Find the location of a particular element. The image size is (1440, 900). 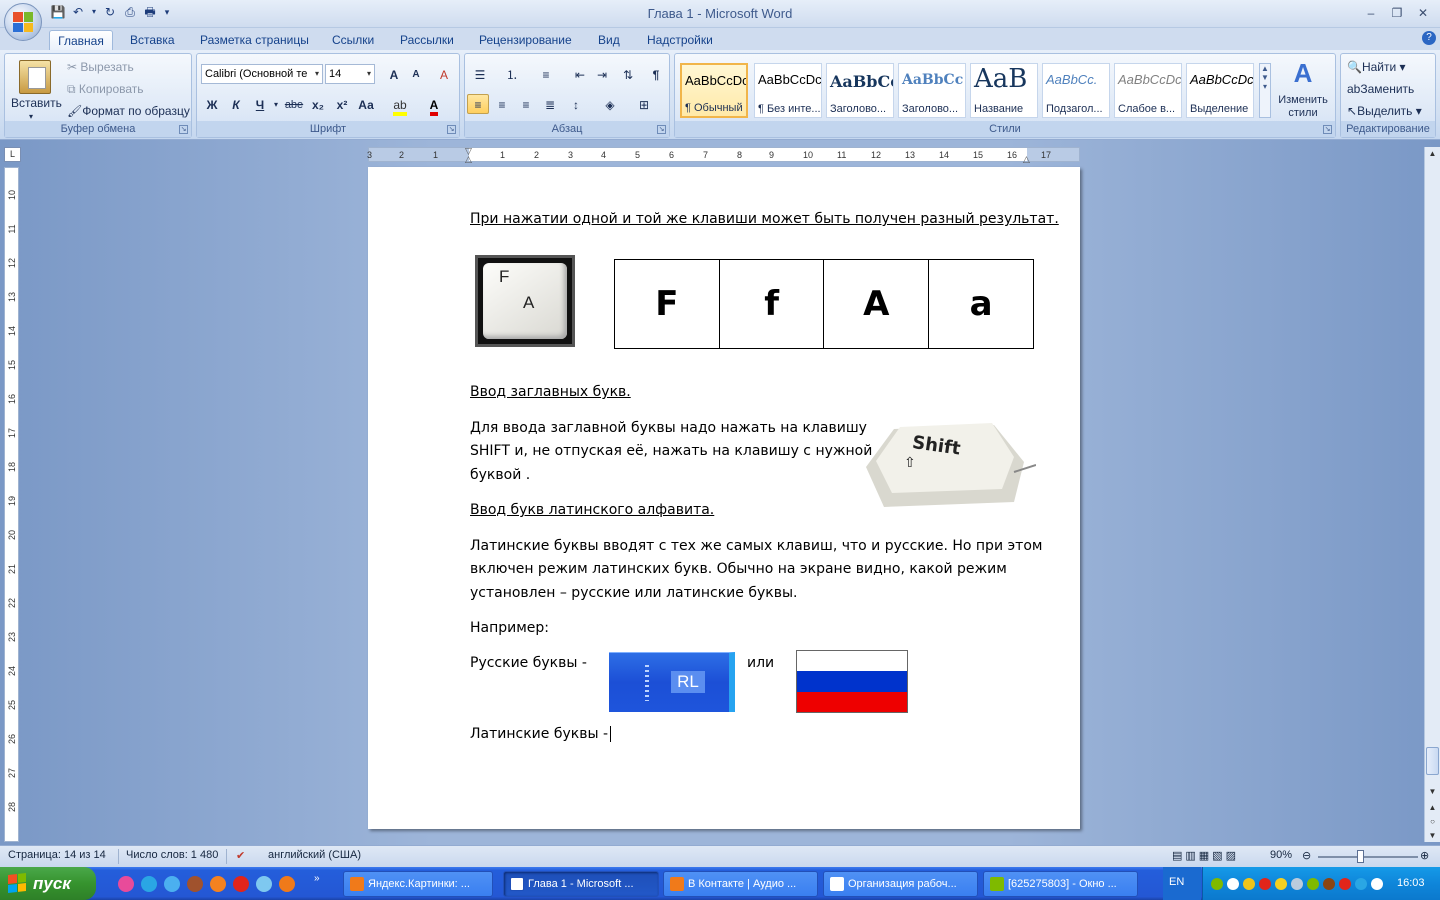

start-button: пуск is located at coordinates (48, 883).